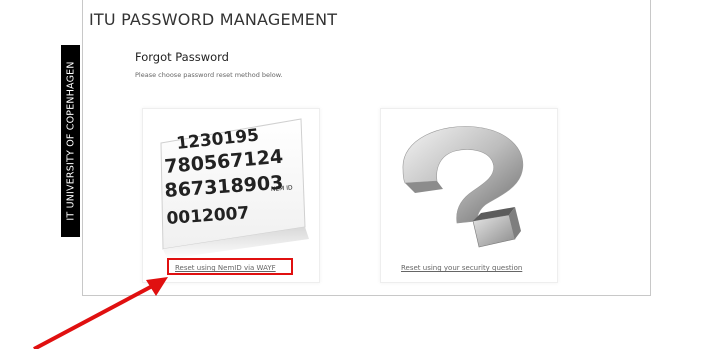  Describe the element at coordinates (100, 313) in the screenshot. I see `annotation-arrow` at that location.